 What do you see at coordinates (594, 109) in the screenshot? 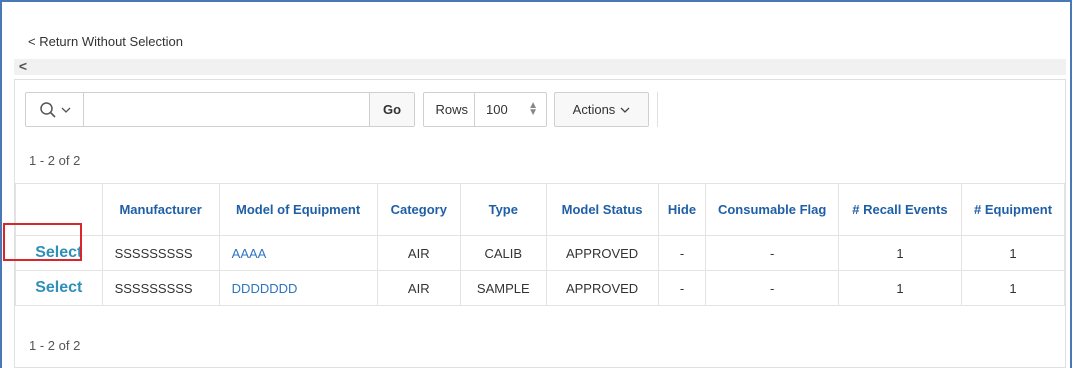
I see `actions-label: Actions` at bounding box center [594, 109].